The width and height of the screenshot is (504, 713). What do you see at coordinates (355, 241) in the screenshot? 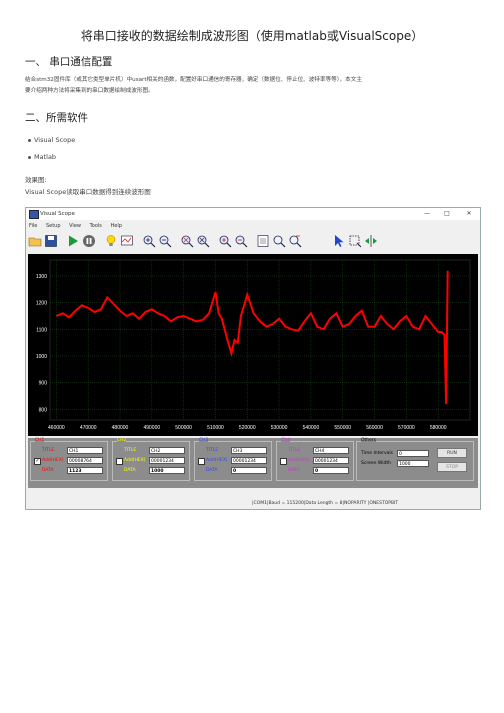
I see `select-icon` at bounding box center [355, 241].